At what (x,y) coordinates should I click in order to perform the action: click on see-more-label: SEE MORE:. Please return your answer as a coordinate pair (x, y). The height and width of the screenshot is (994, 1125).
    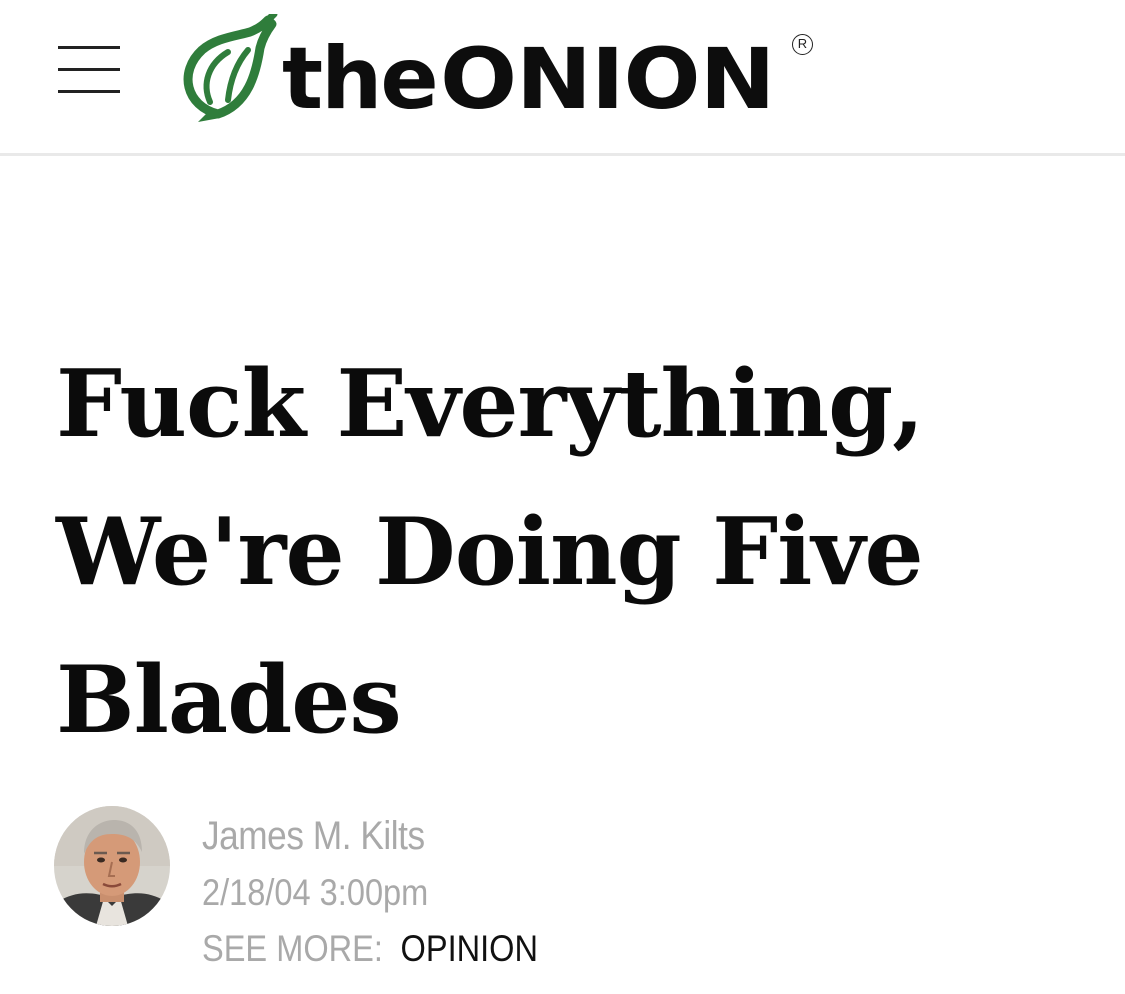
    Looking at the image, I should click on (292, 948).